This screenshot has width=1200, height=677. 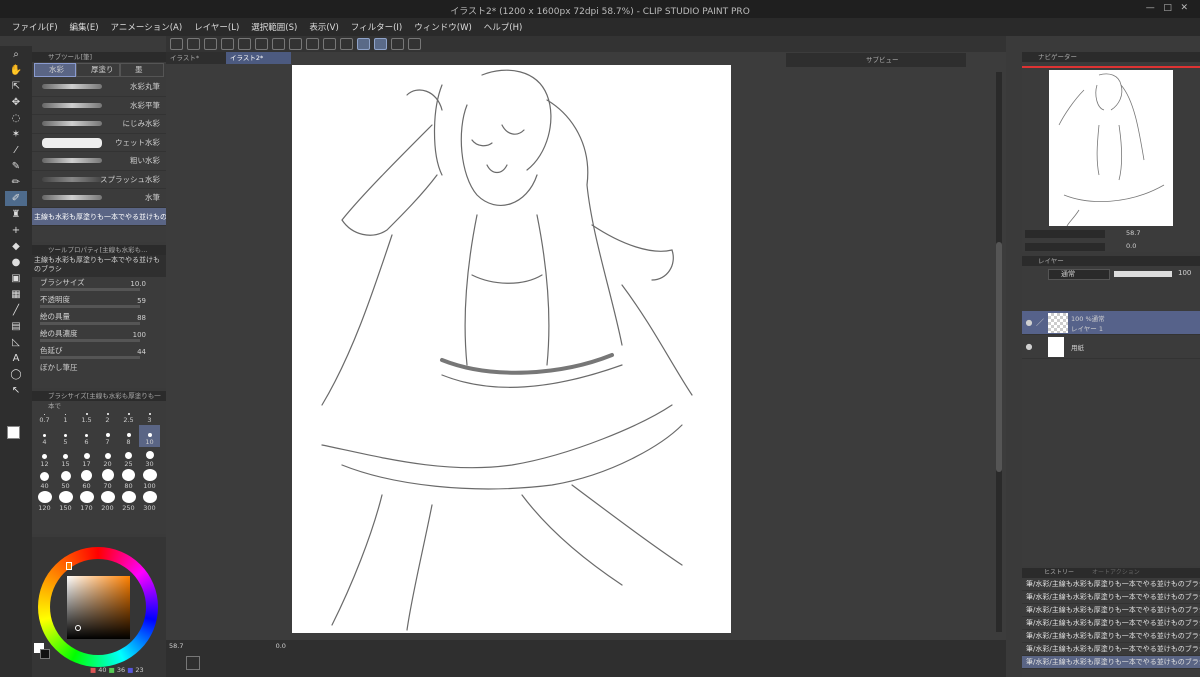 What do you see at coordinates (128, 480) in the screenshot?
I see `brush-size-cell: 80` at bounding box center [128, 480].